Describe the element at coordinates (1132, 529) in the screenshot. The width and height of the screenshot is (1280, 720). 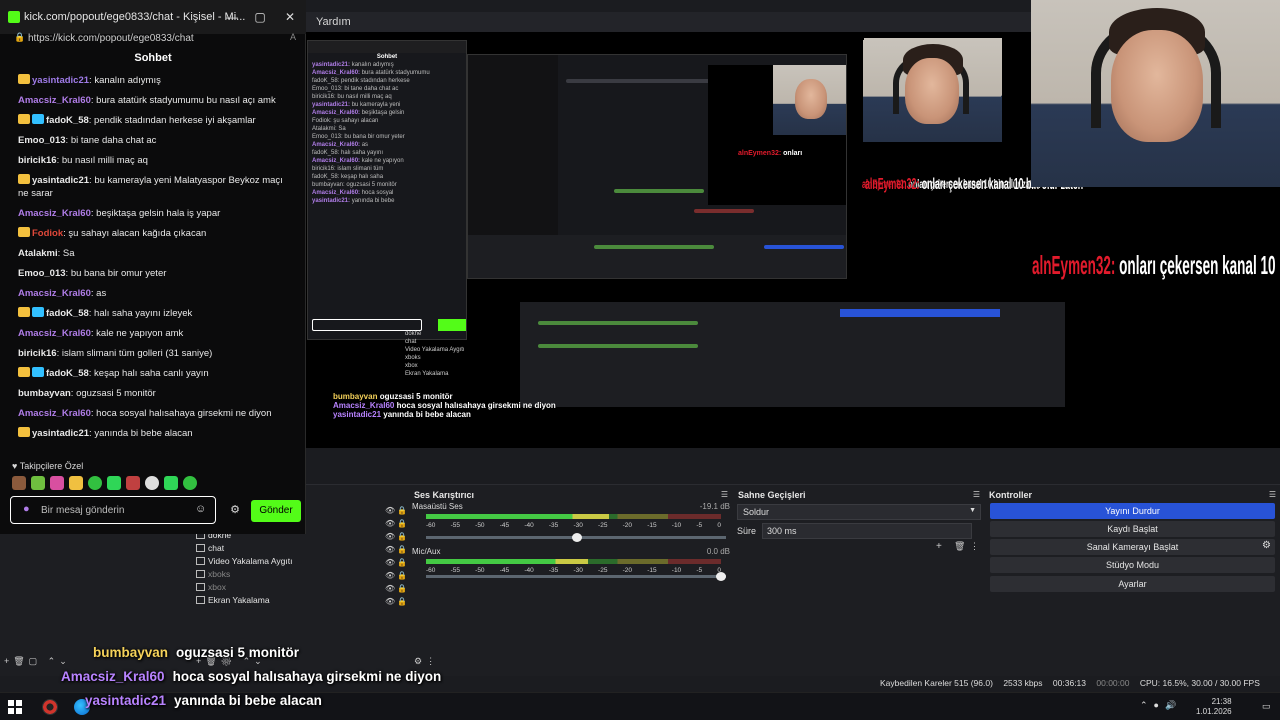
I see `start-recording-button: Kaydı Başlat` at that location.